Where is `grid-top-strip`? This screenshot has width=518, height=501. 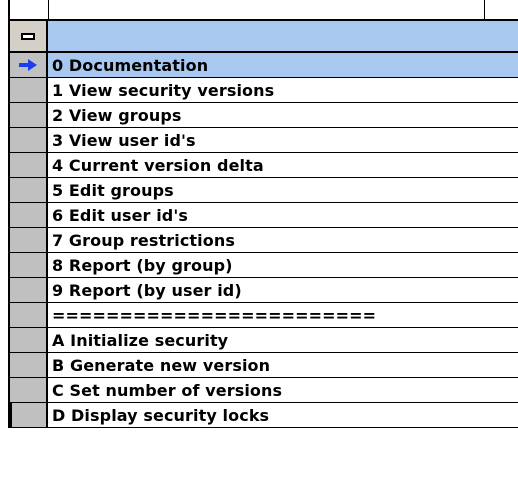
grid-top-strip is located at coordinates (263, 9).